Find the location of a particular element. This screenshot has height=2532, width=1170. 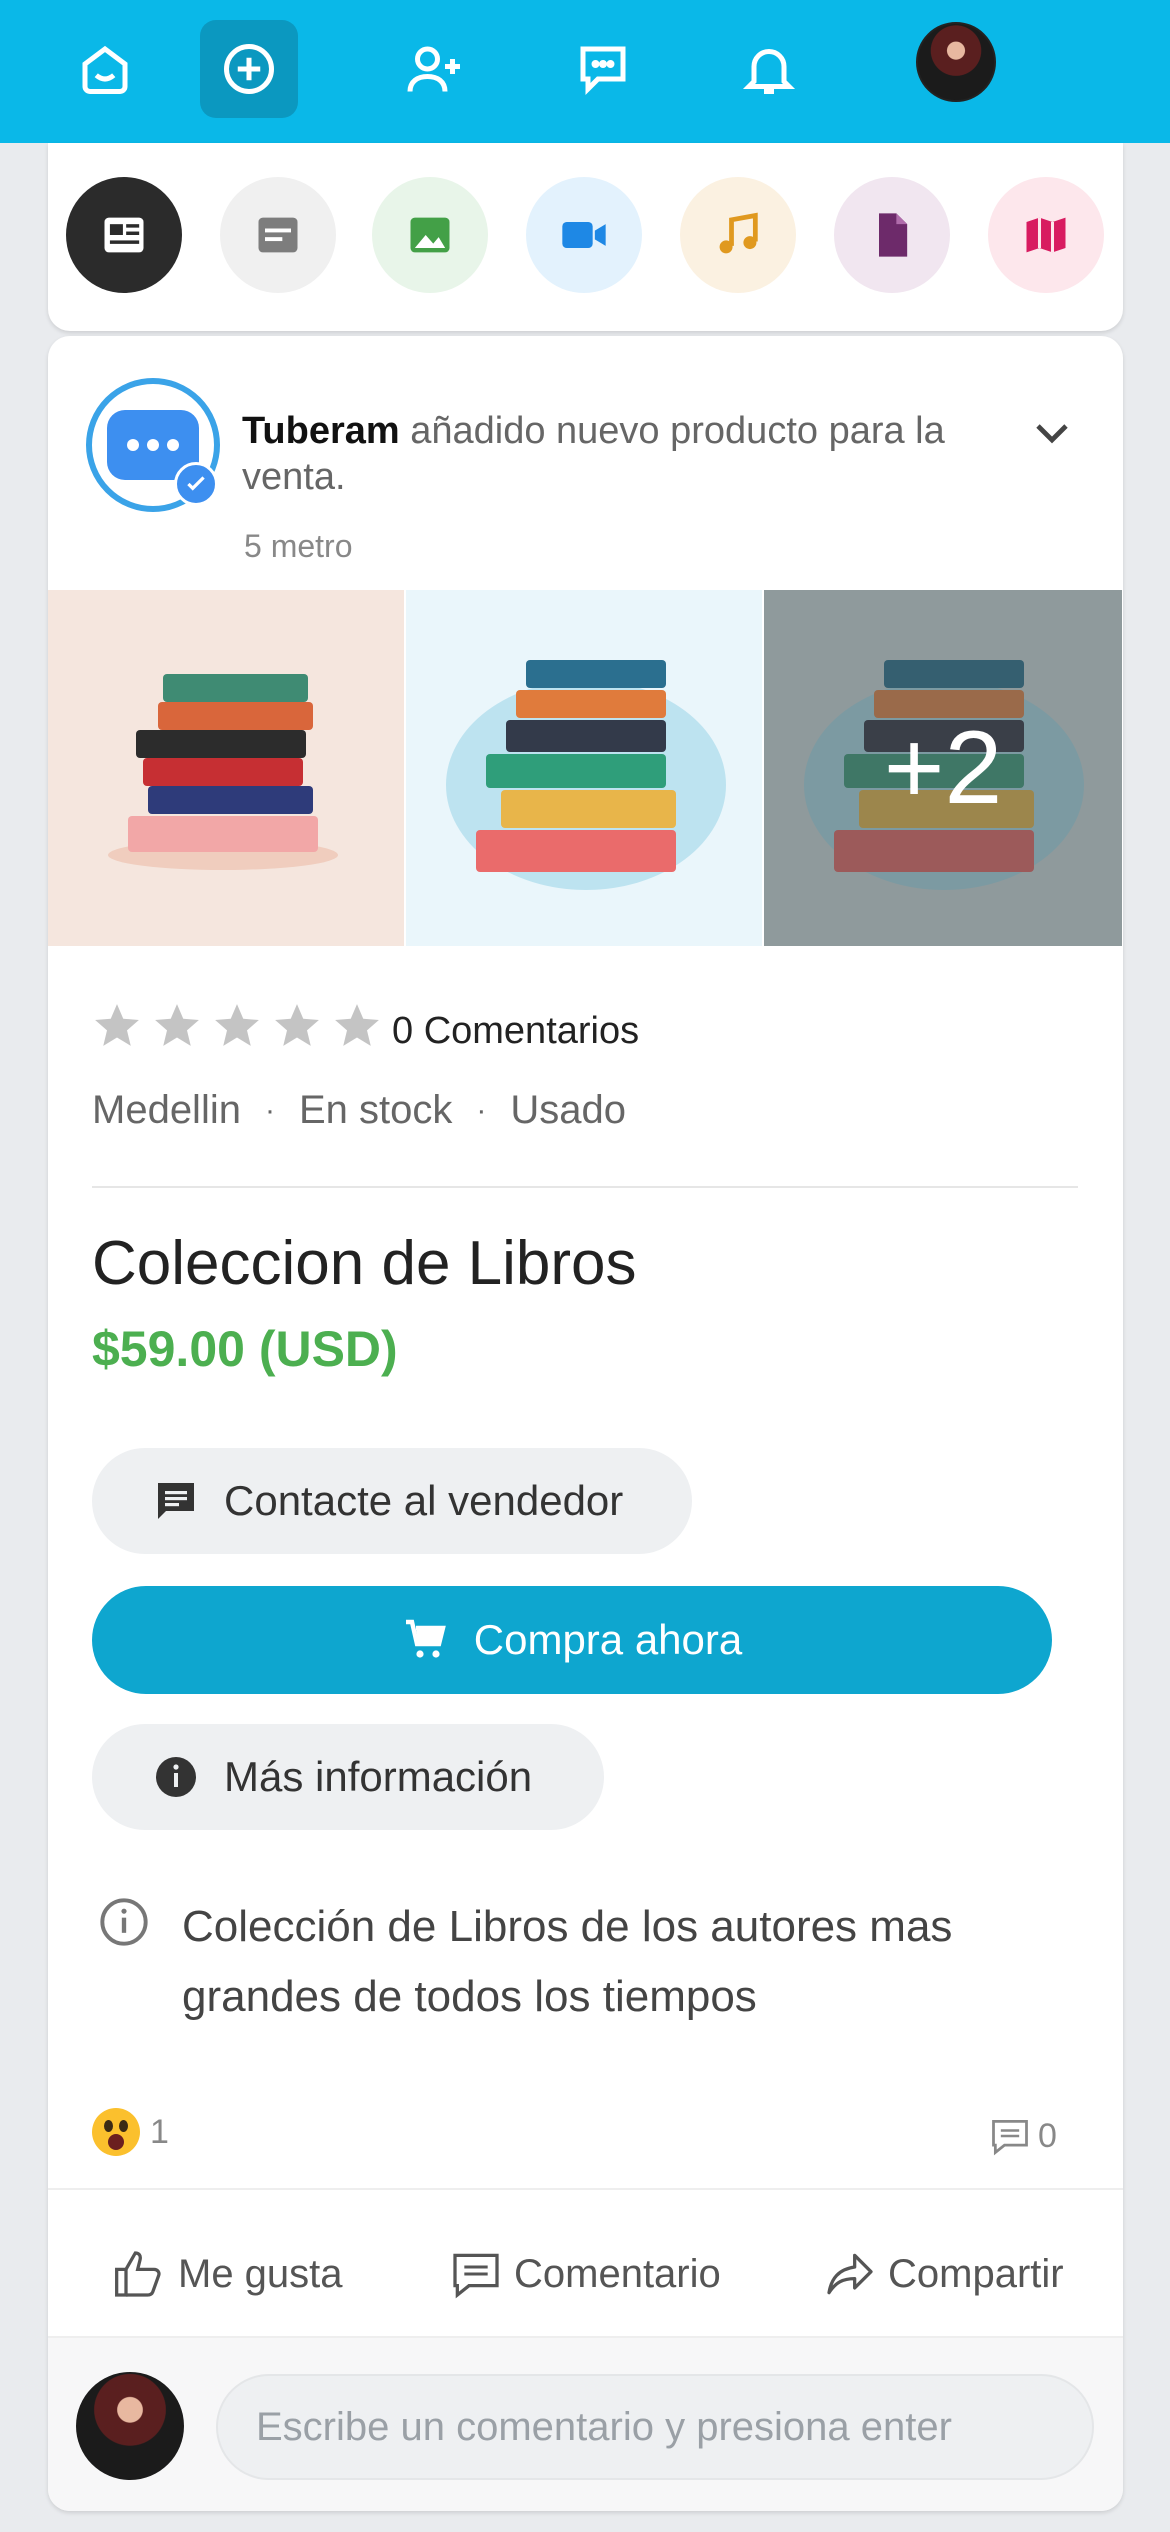

post-type-selector is located at coordinates (585, 237).